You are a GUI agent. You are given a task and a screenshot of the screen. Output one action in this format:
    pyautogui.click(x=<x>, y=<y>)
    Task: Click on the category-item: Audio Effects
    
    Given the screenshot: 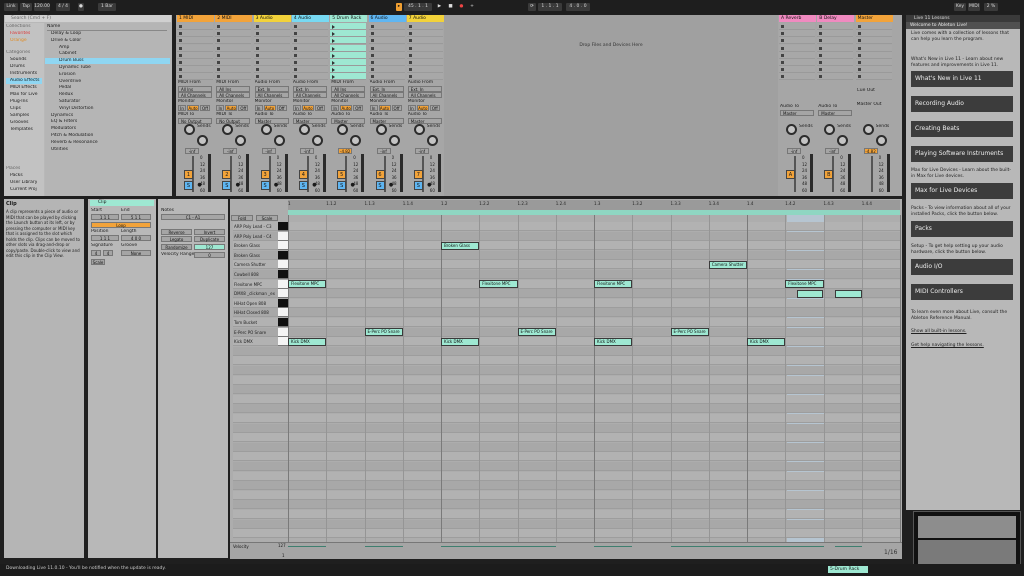 What is the action you would take?
    pyautogui.click(x=24, y=81)
    